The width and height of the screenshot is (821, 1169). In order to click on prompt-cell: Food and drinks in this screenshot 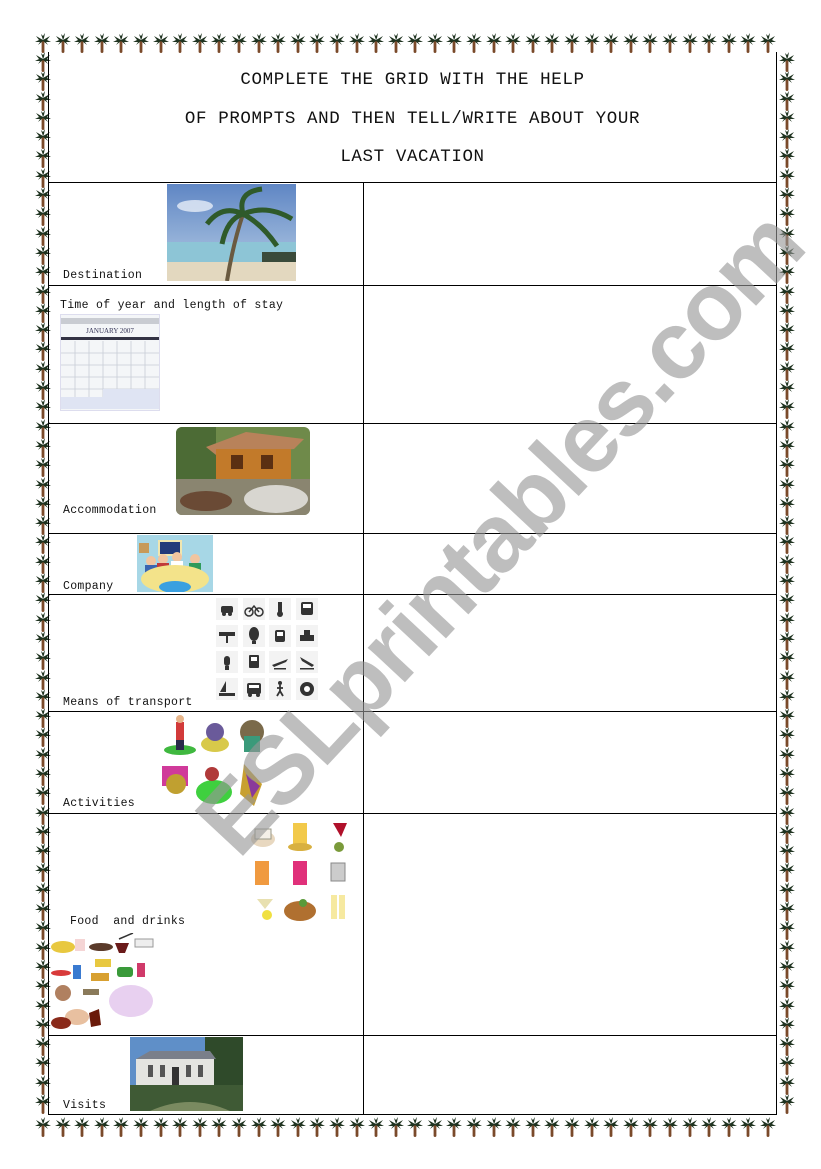, I will do `click(205, 924)`.